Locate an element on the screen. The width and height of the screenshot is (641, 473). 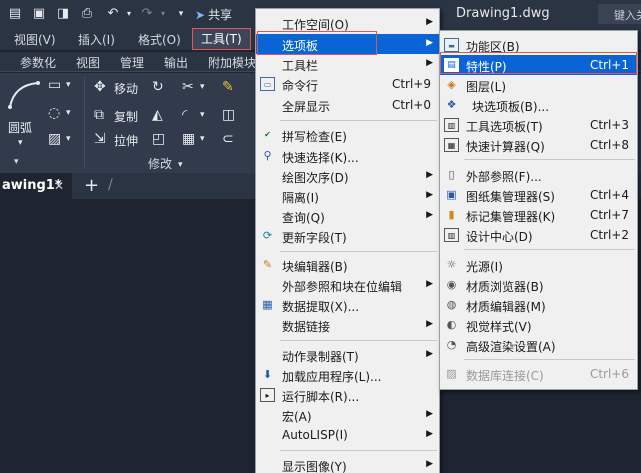
arc-button: 圆弧 is located at coordinates (20, 127).